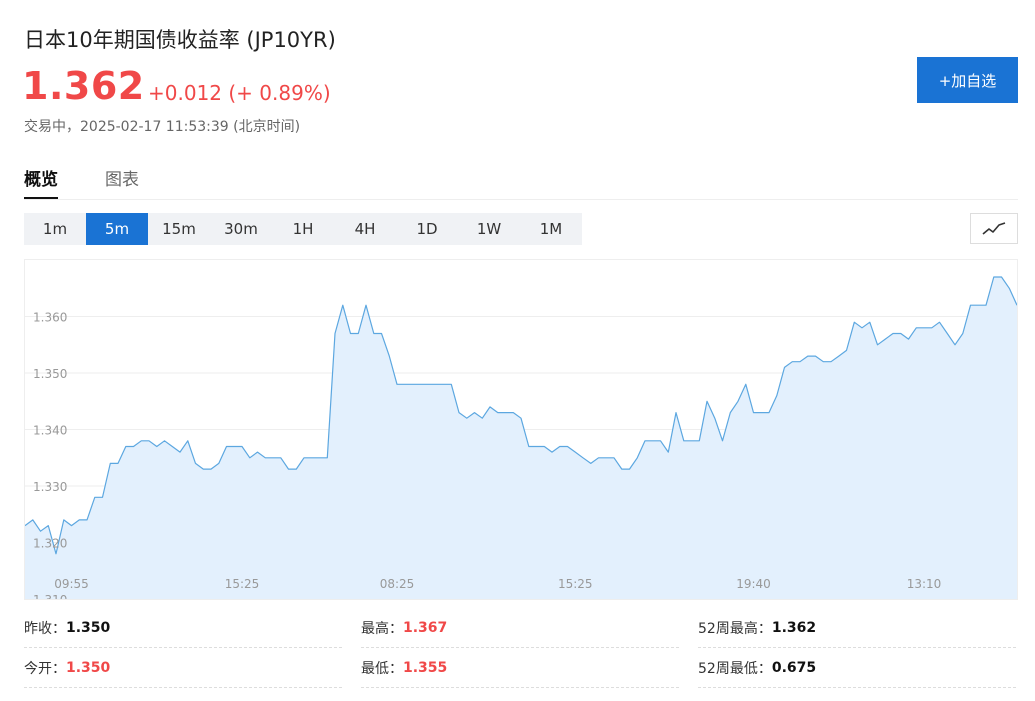 This screenshot has height=701, width=1035. Describe the element at coordinates (41, 182) in the screenshot. I see `tab-overview: 概览` at that location.